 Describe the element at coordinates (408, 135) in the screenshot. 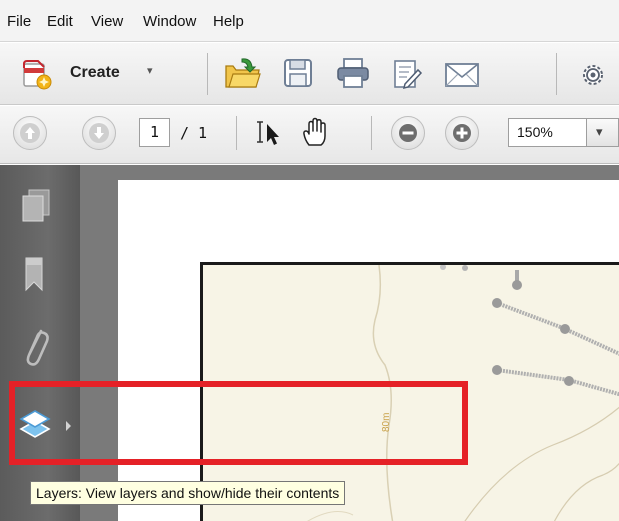

I see `zoom-out-icon` at that location.